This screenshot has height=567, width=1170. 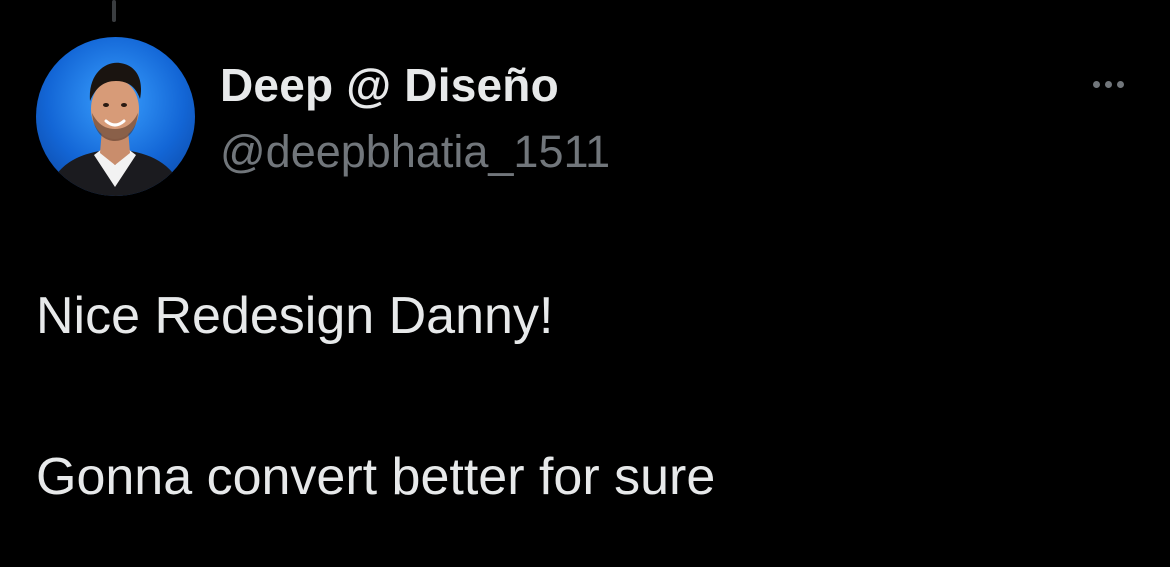 I want to click on author-display-name: Deep @ Diseño, so click(x=389, y=85).